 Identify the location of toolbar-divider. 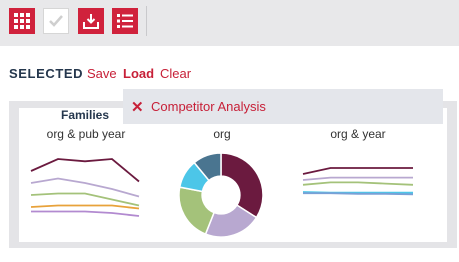
(146, 21).